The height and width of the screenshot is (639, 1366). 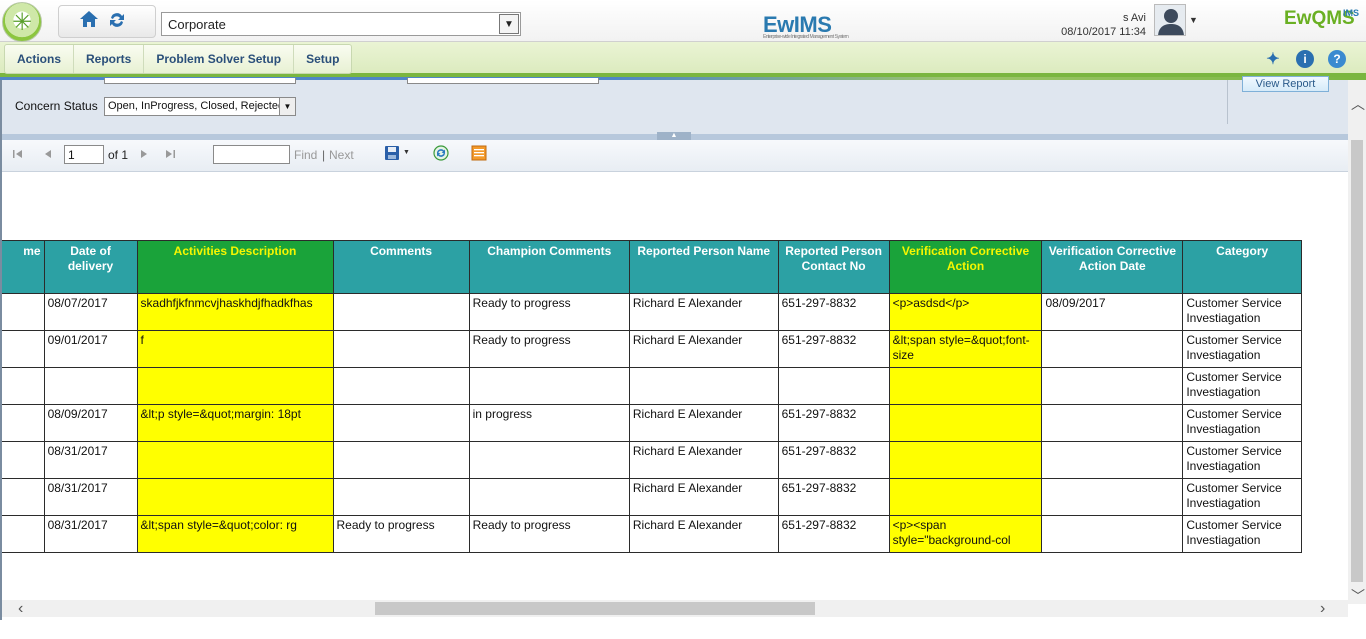 I want to click on table-cell: 09/01/2017, so click(x=90, y=349).